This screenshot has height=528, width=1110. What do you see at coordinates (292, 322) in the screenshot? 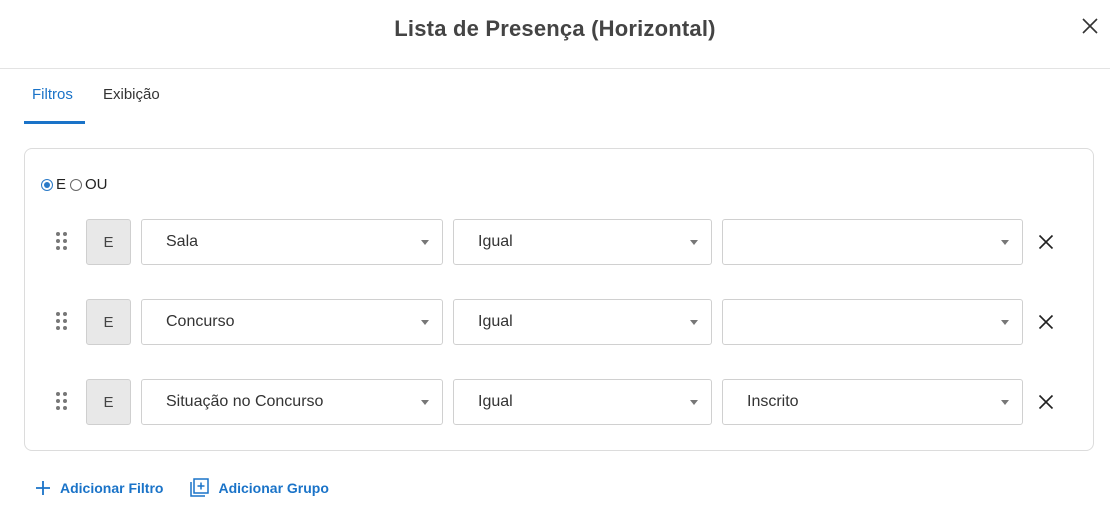
I see `field-select: Concurso` at bounding box center [292, 322].